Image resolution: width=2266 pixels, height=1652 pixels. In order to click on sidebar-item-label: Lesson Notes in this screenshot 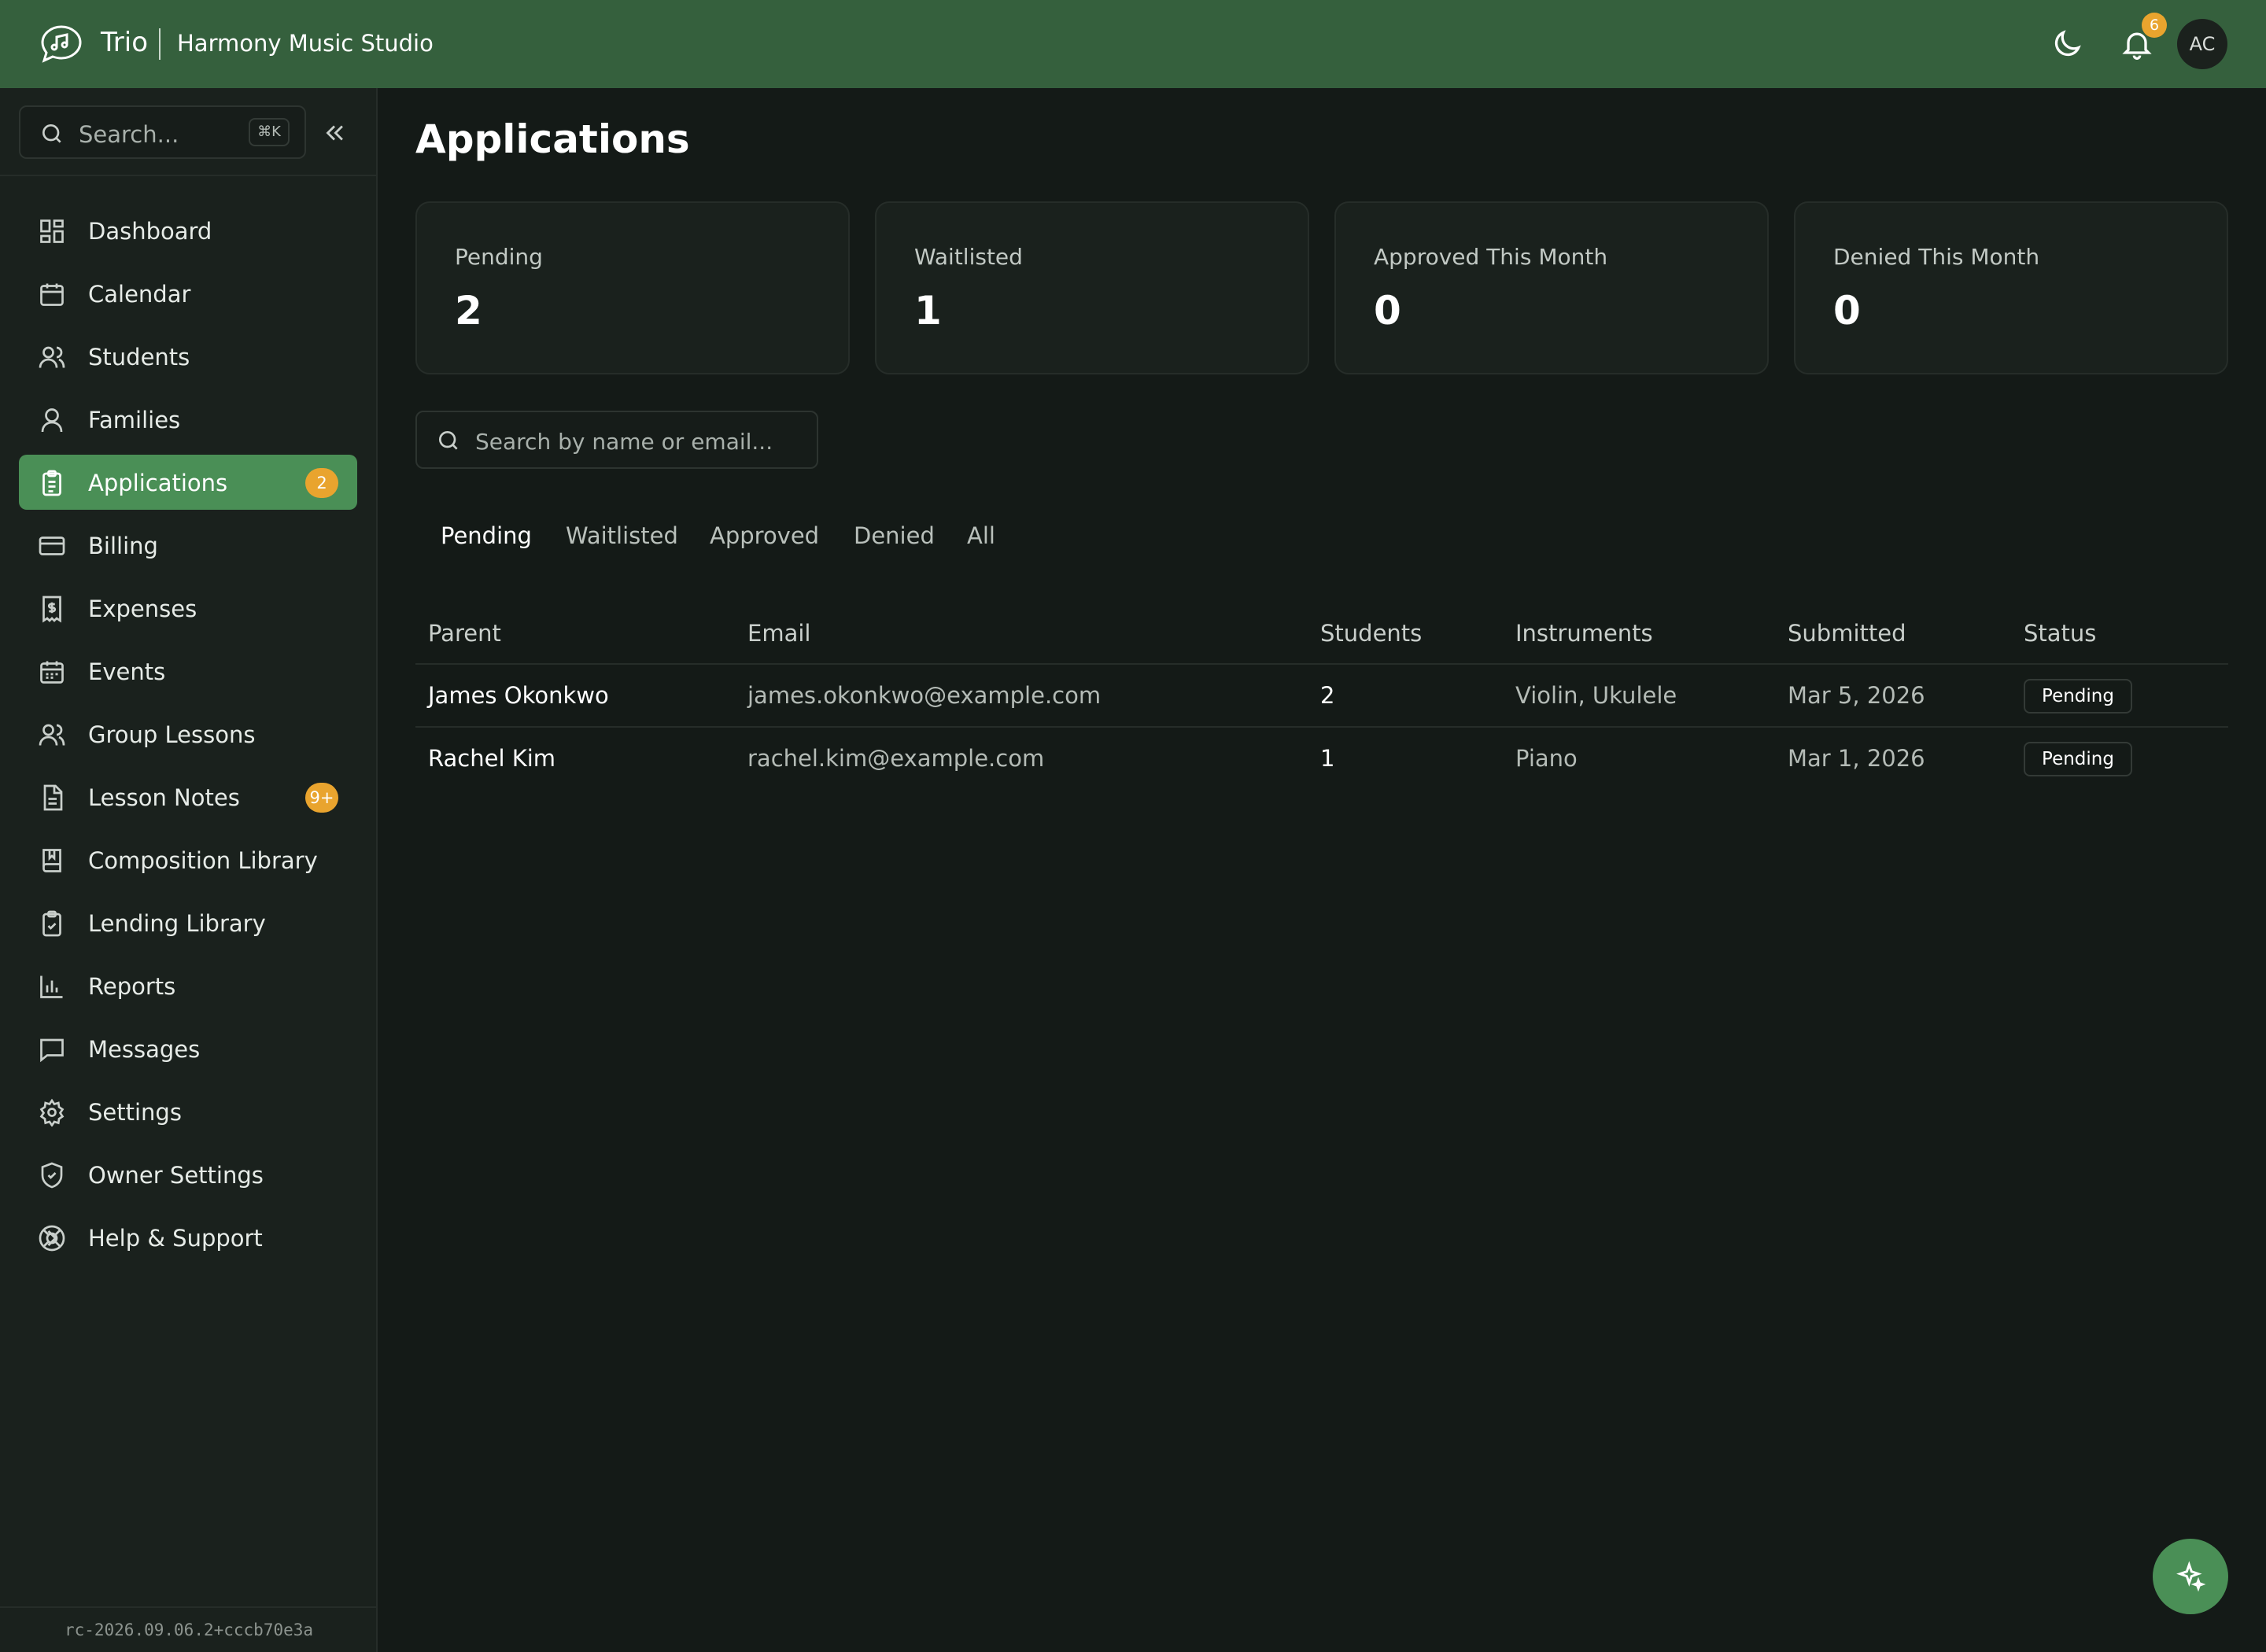, I will do `click(164, 797)`.